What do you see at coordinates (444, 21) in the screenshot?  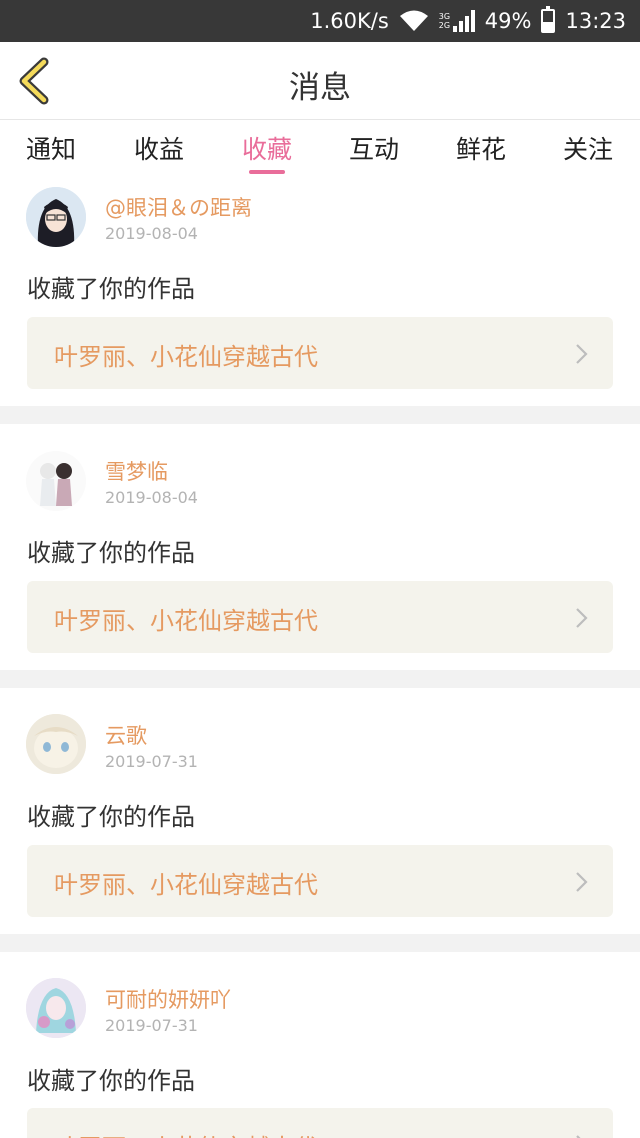 I see `network-type-label: 3G 2G` at bounding box center [444, 21].